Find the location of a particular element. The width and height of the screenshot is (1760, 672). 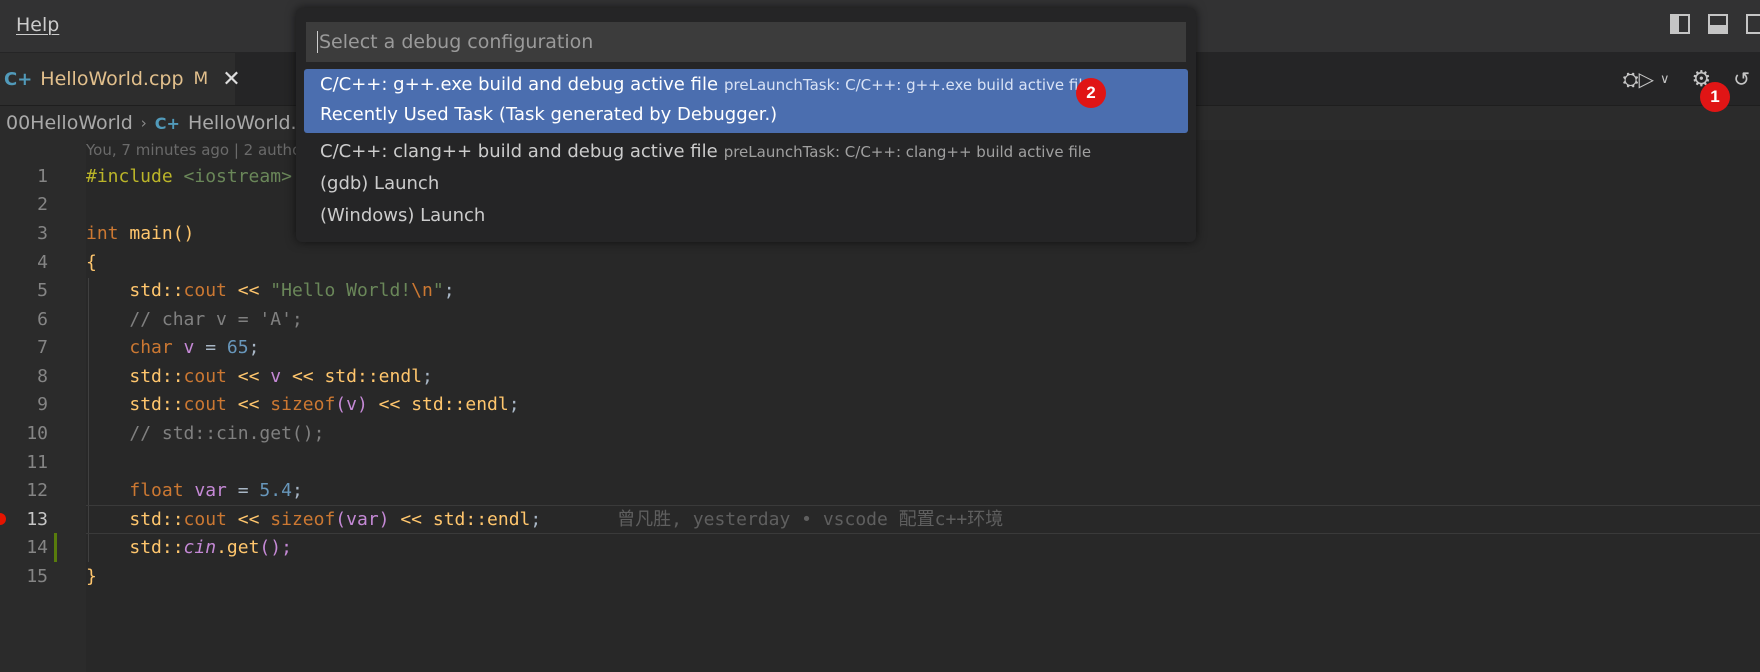

toggle-panel-icon is located at coordinates (1718, 24).